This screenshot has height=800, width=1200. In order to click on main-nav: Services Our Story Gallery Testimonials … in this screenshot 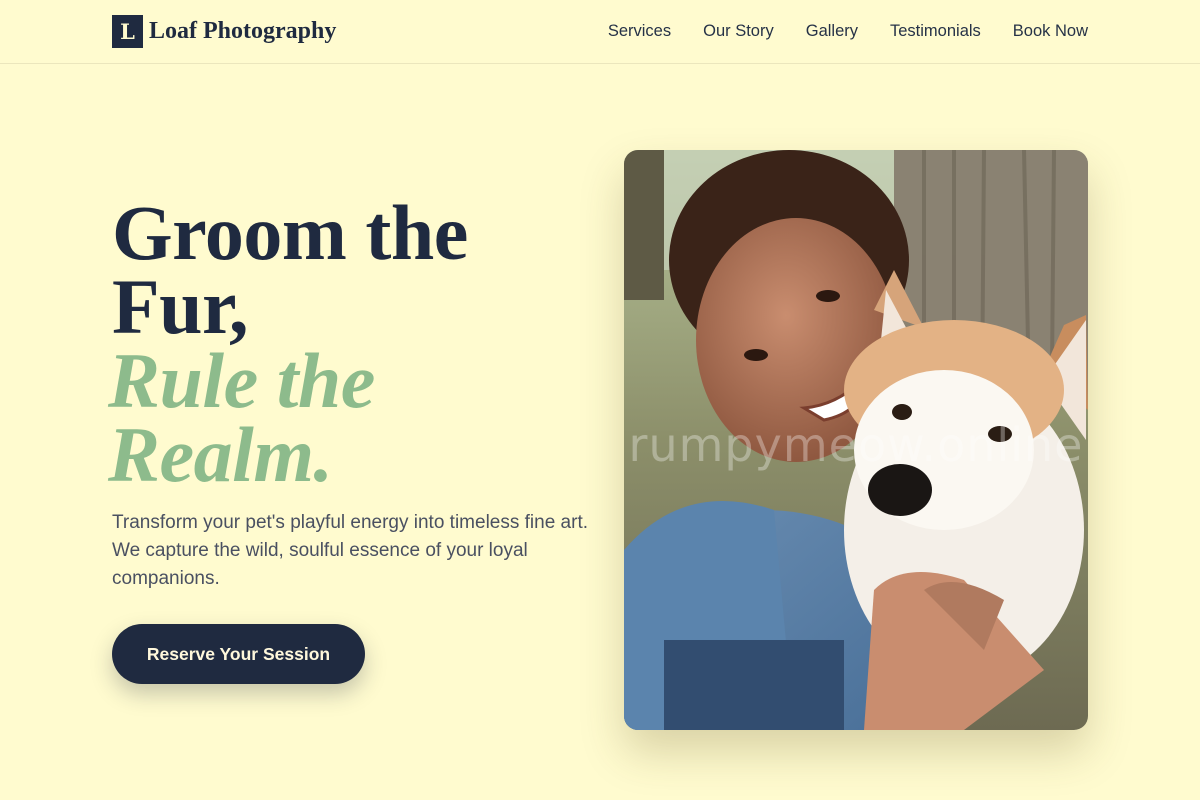, I will do `click(848, 31)`.